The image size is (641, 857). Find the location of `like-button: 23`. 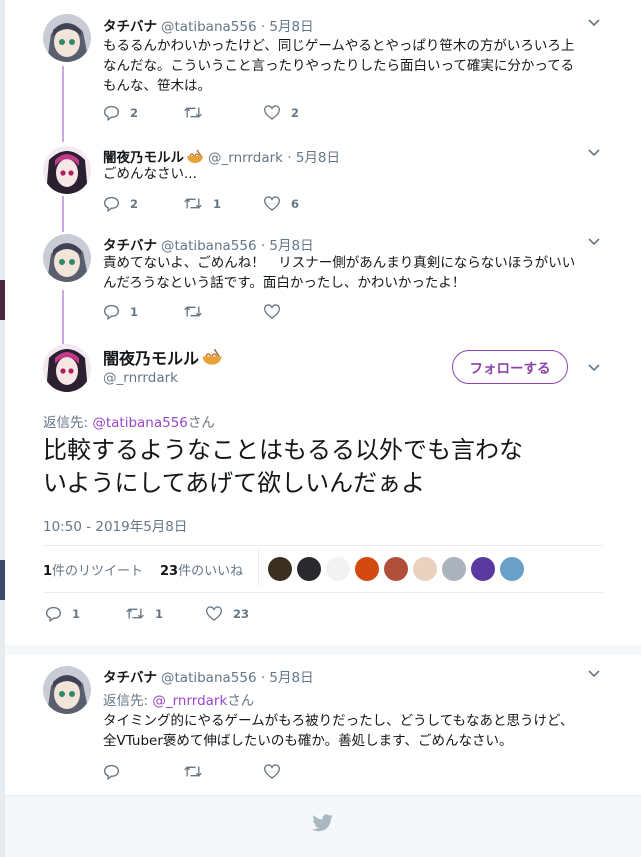

like-button: 23 is located at coordinates (227, 613).